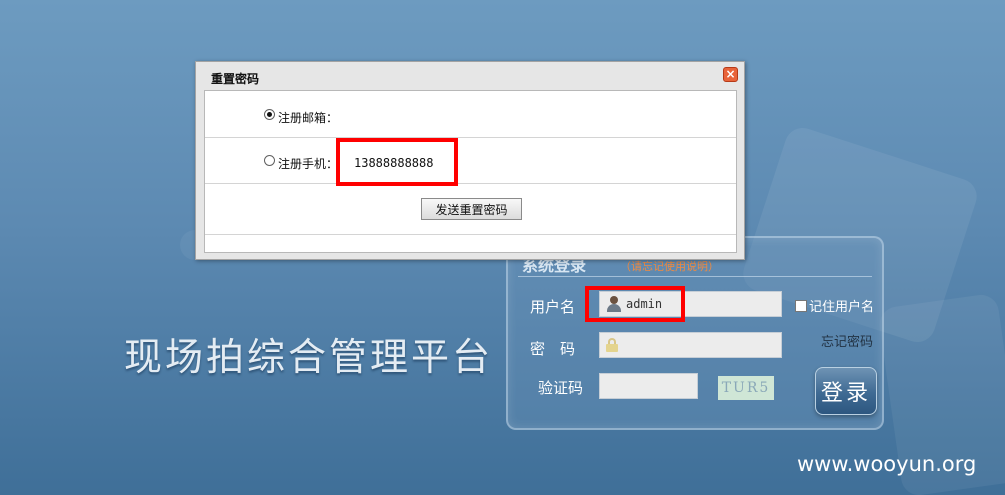 This screenshot has width=1005, height=495. Describe the element at coordinates (669, 266) in the screenshot. I see `login-note: （请忘记使用说明）` at that location.